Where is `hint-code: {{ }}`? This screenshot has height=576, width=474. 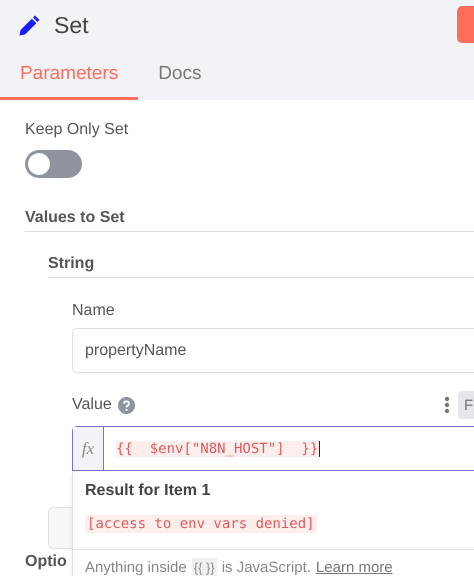 hint-code: {{ }} is located at coordinates (204, 567).